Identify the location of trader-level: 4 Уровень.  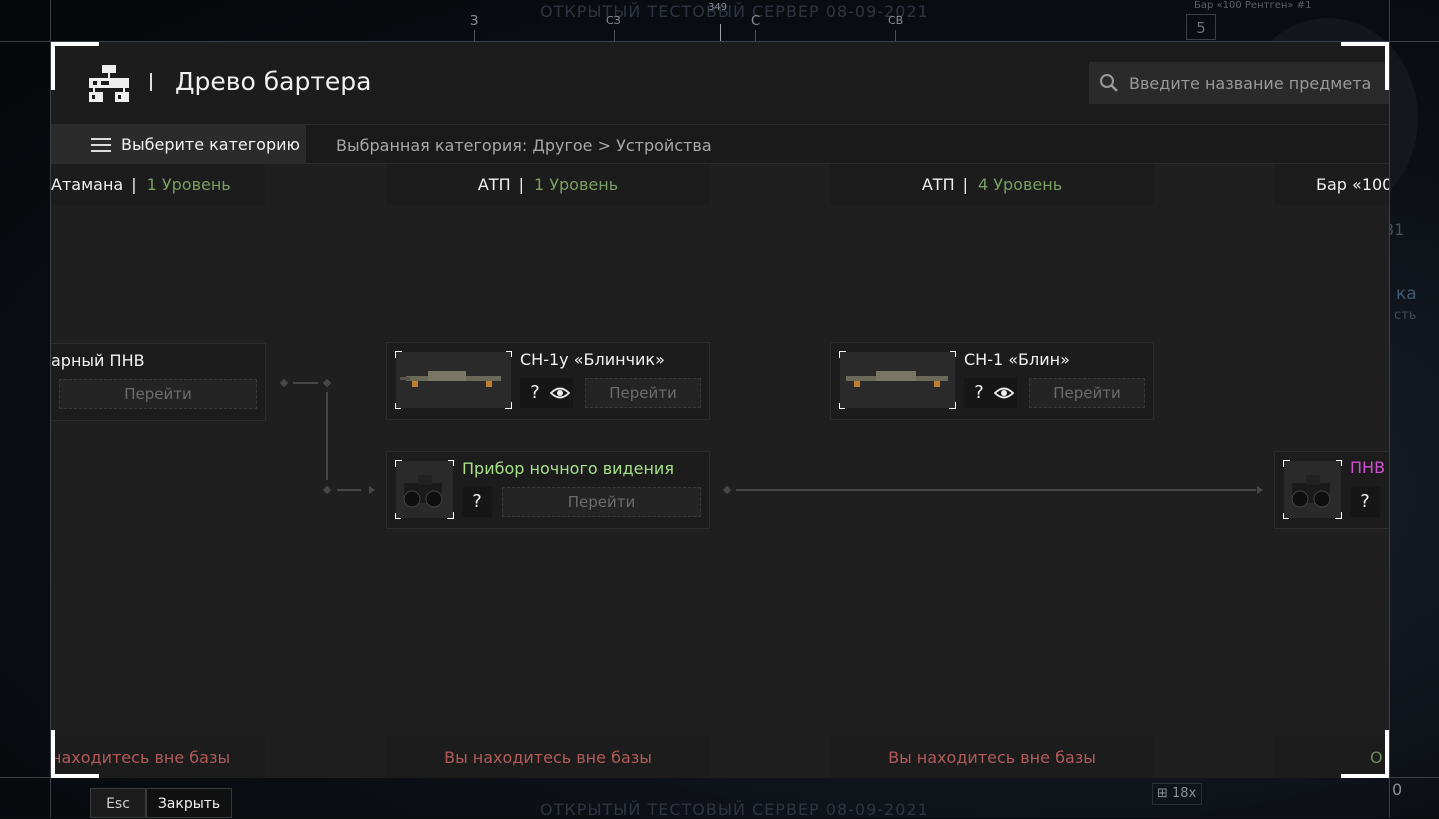
(1020, 184).